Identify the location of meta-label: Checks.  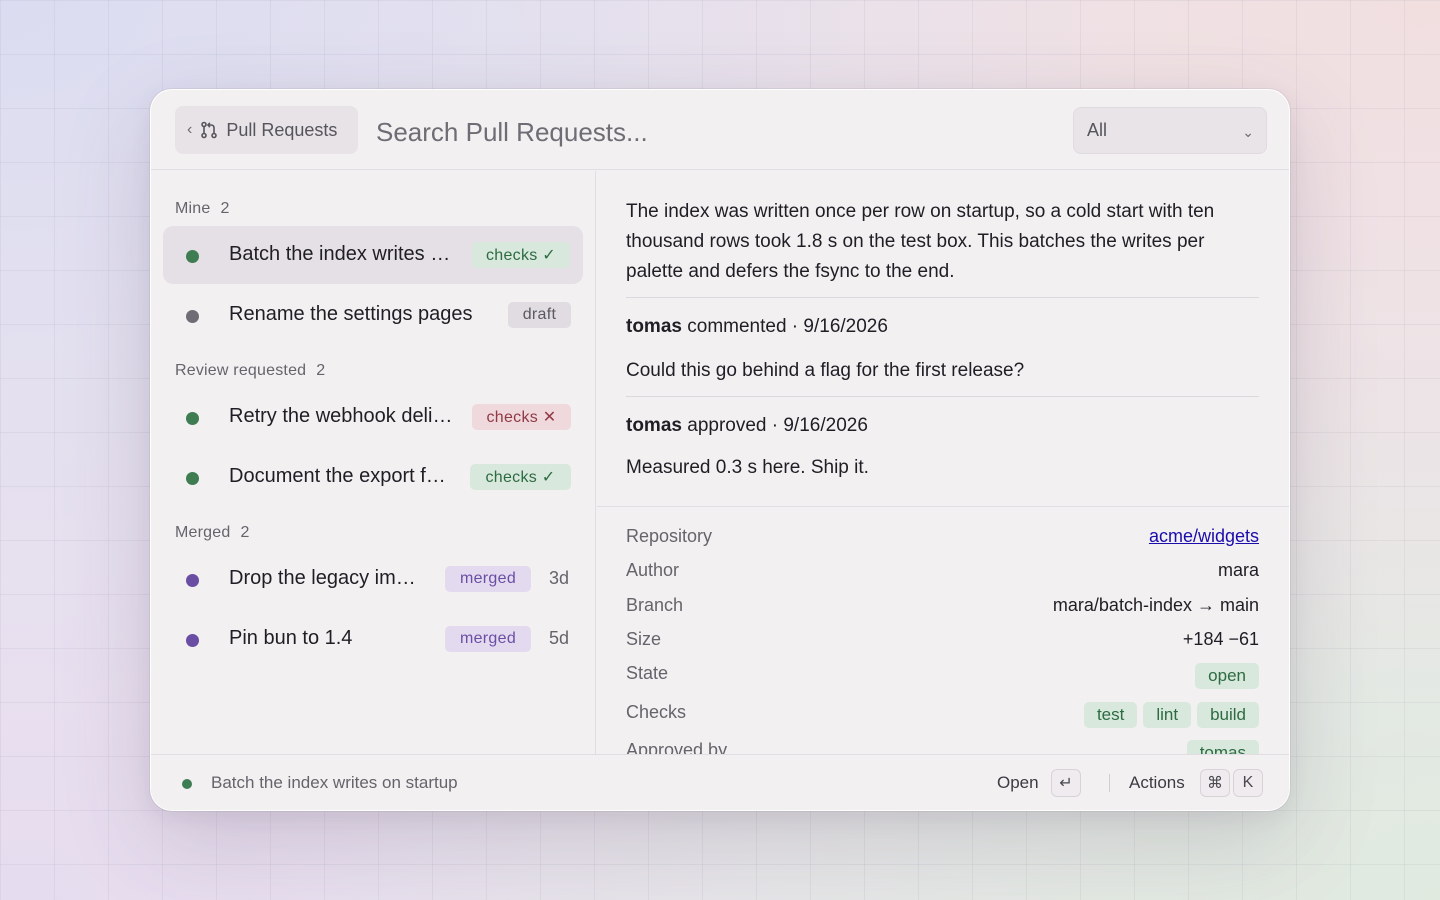
(656, 712).